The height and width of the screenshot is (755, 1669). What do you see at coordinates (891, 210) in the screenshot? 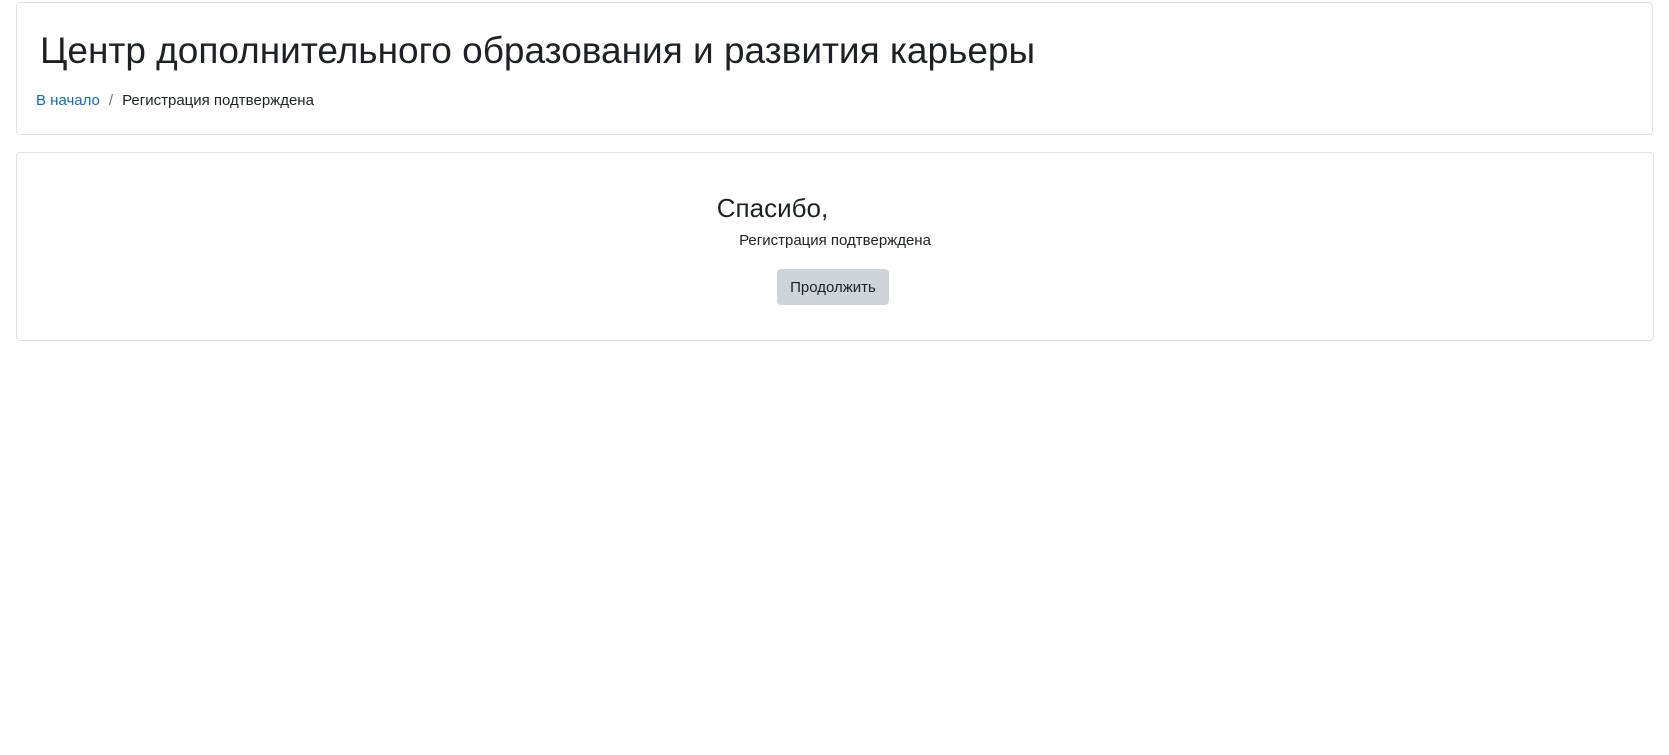
I see `redacted-user-name` at bounding box center [891, 210].